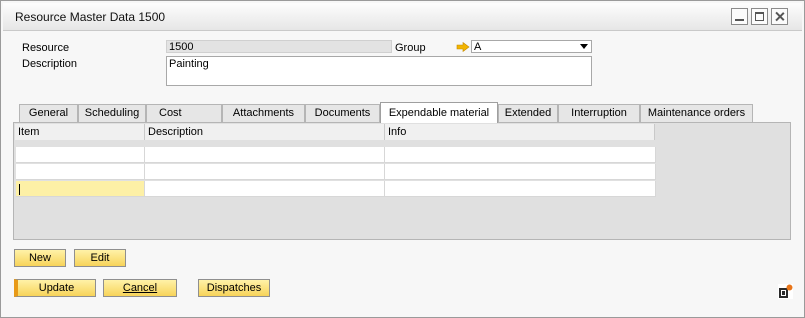 The height and width of the screenshot is (318, 805). Describe the element at coordinates (50, 64) in the screenshot. I see `description-label: Description` at that location.